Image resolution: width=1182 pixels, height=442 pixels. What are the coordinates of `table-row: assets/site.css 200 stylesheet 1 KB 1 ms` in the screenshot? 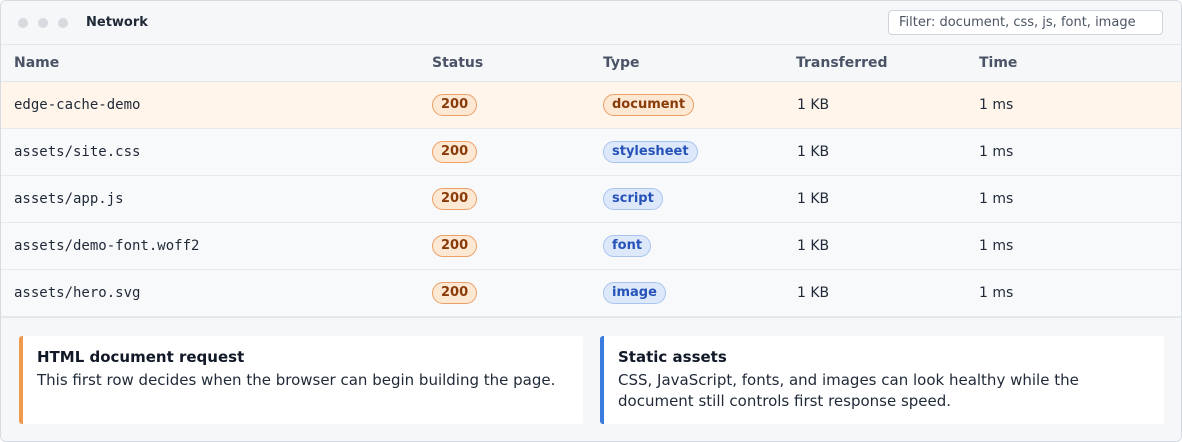 It's located at (591, 152).